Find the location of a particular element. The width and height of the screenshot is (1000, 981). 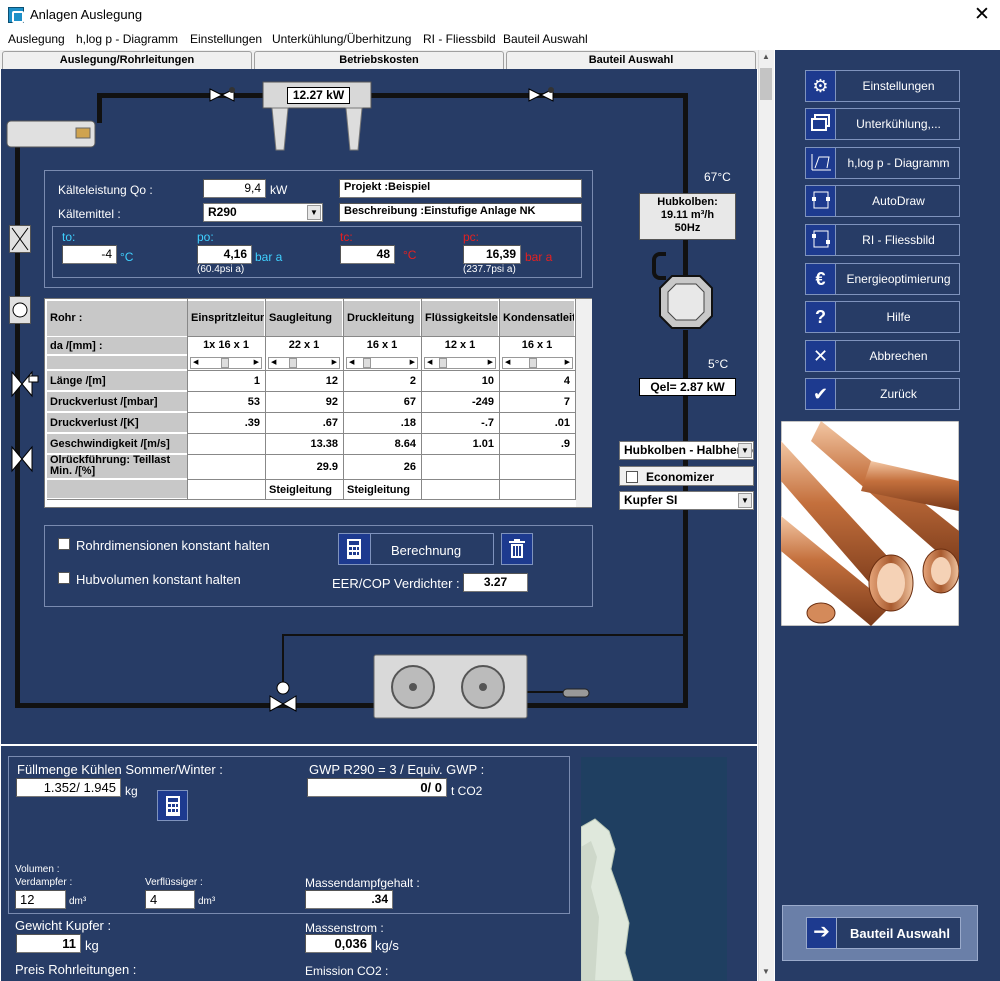

cell-laenge-saug: 12 is located at coordinates (303, 381).